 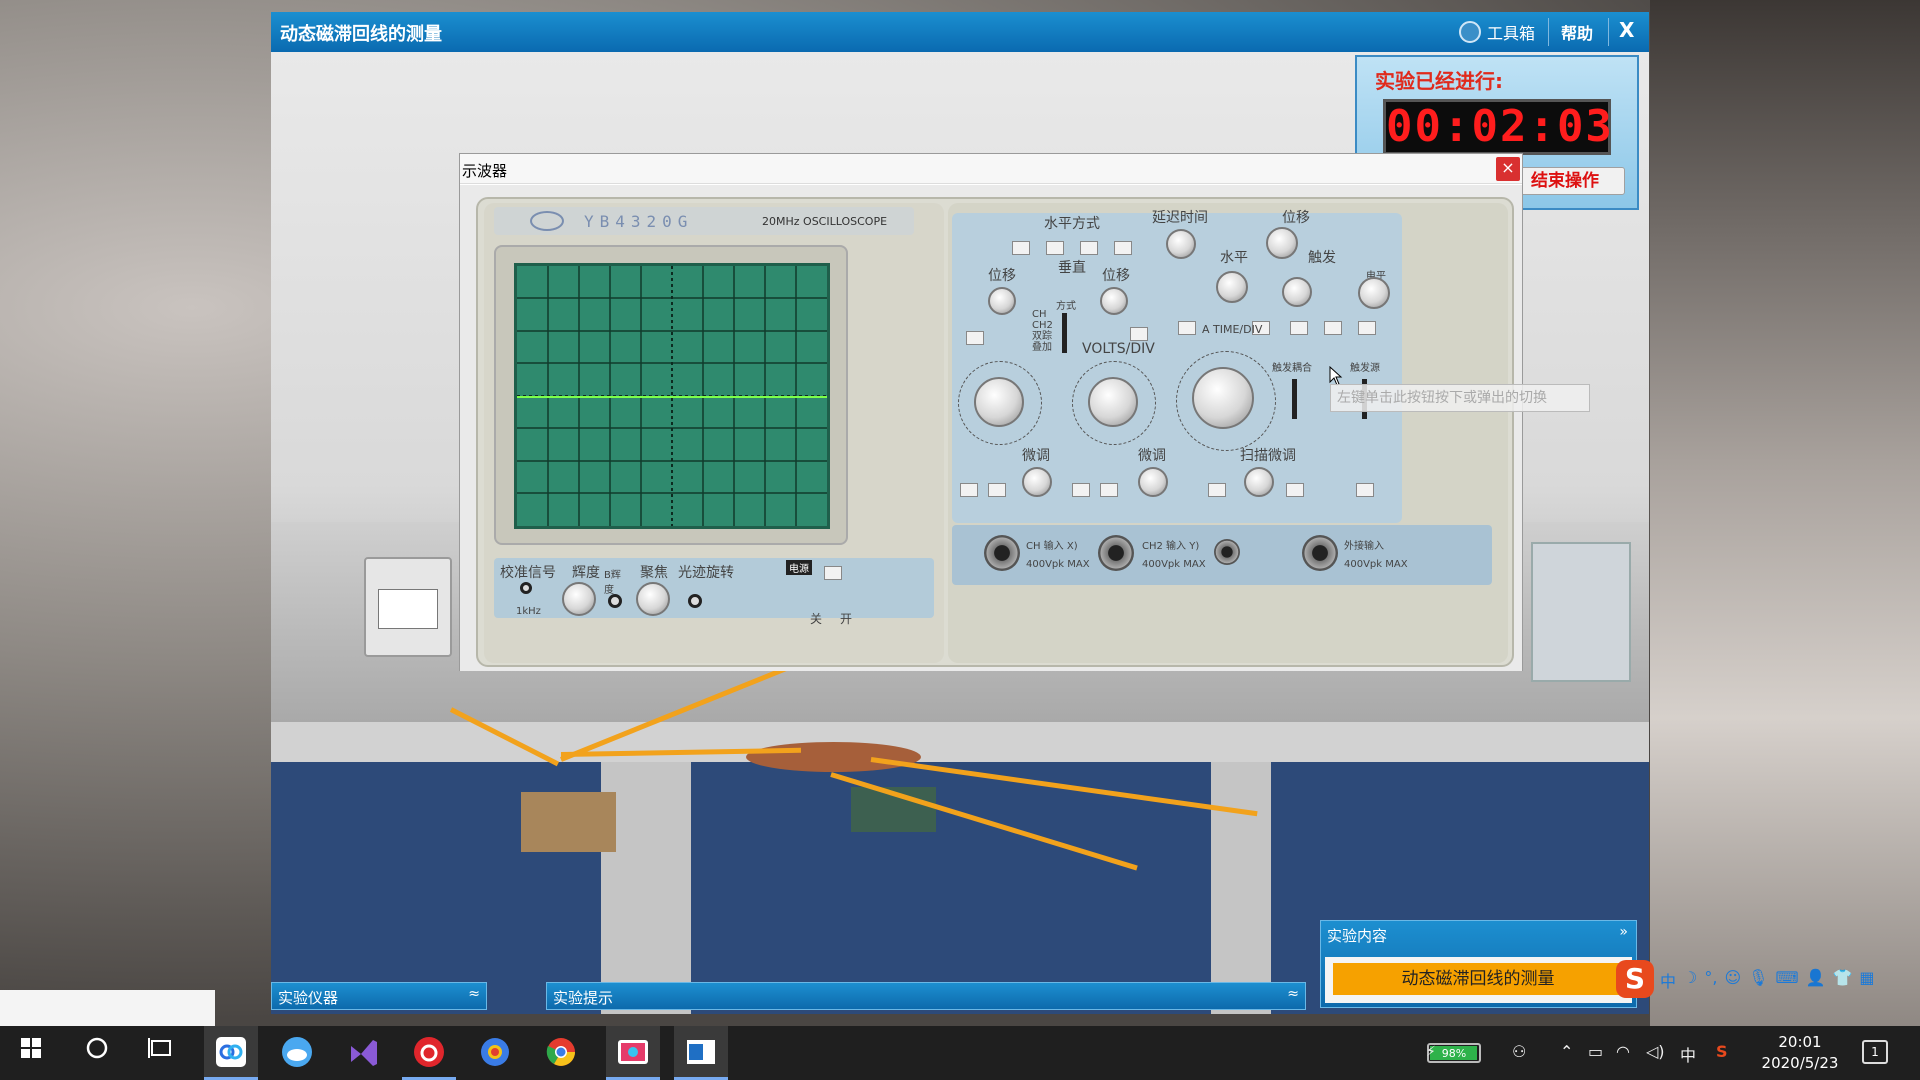 I want to click on horizontal-mode-a-button, so click(x=1021, y=248).